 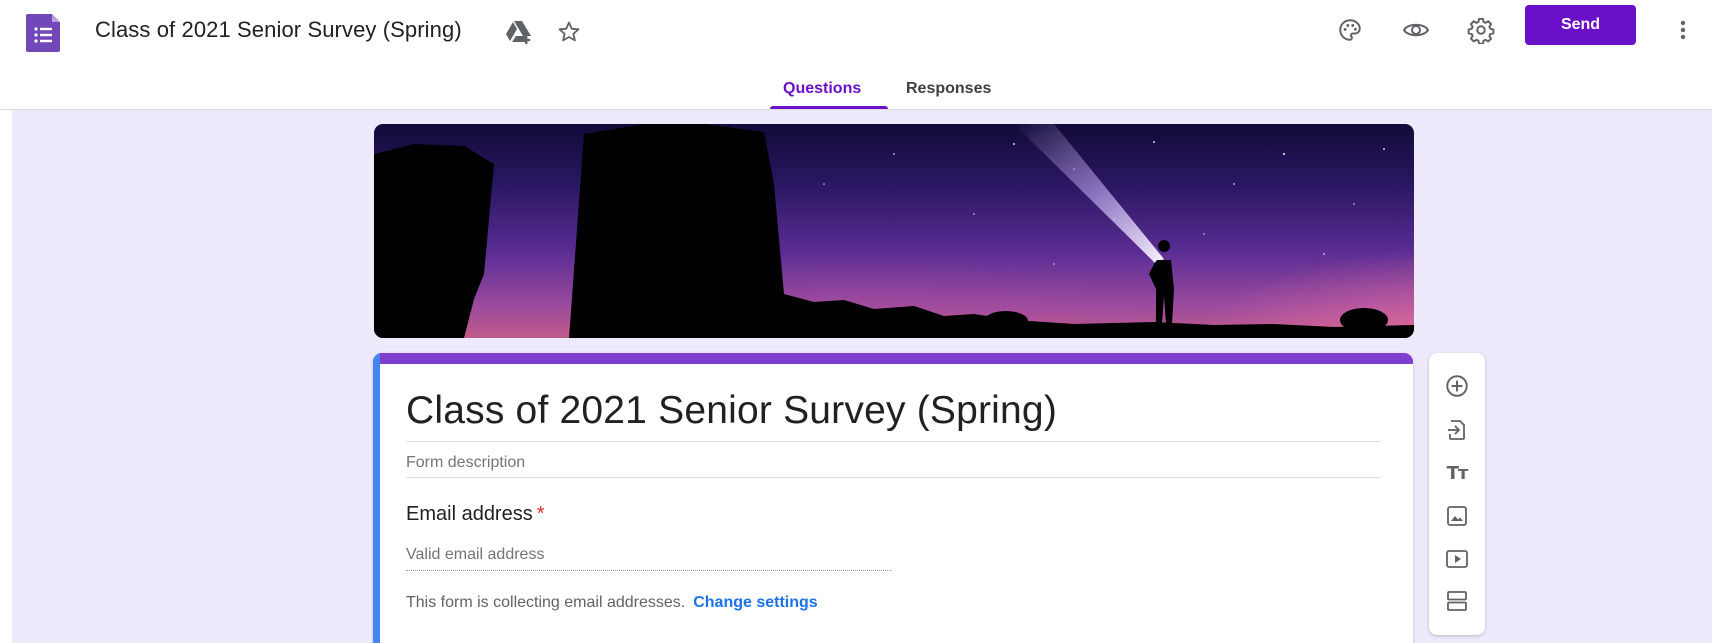 What do you see at coordinates (469, 514) in the screenshot?
I see `email-question-text: Email address` at bounding box center [469, 514].